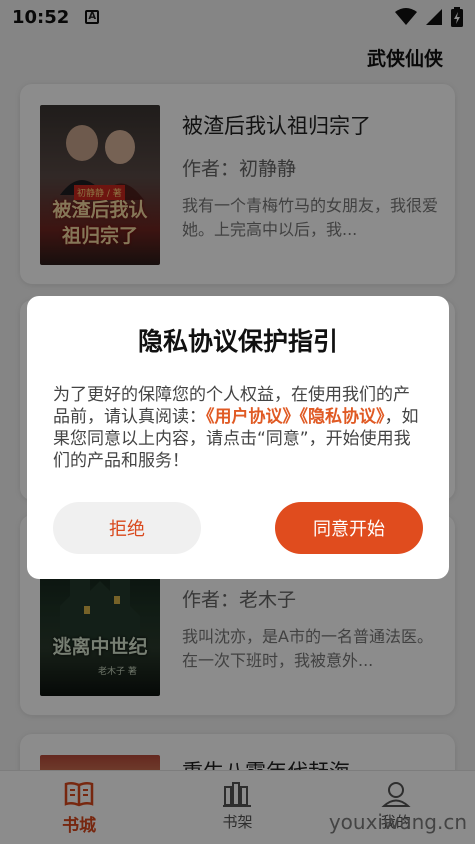 The height and width of the screenshot is (844, 475). Describe the element at coordinates (397, 822) in the screenshot. I see `watermark-text: youxiwang.cn` at that location.